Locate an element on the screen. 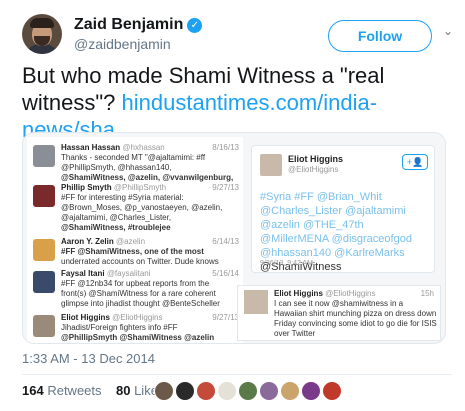 The image size is (465, 411). timeline-handle: @azelin is located at coordinates (131, 241).